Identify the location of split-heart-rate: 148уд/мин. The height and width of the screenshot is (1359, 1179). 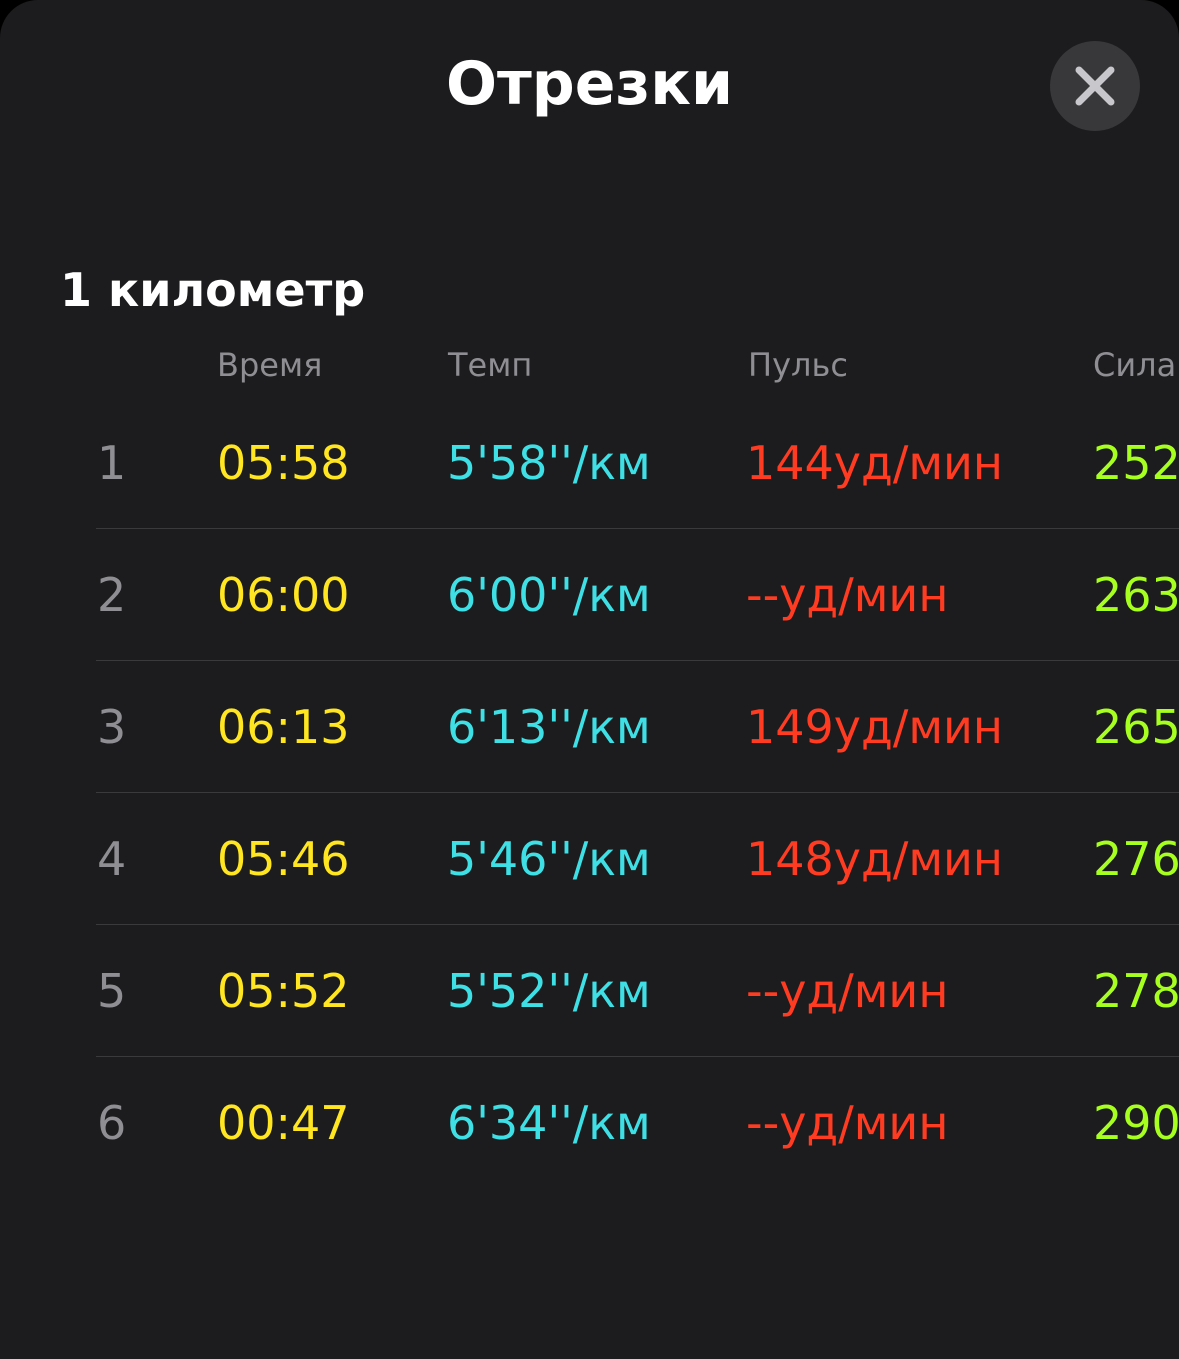
(874, 859).